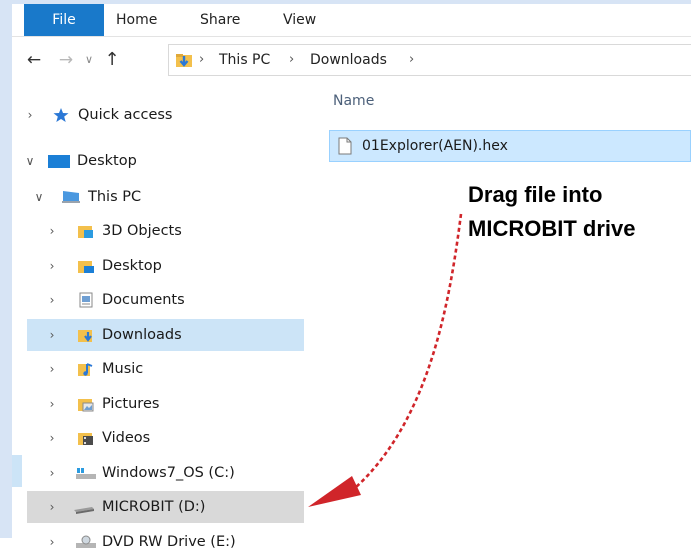  Describe the element at coordinates (165, 197) in the screenshot. I see `nav-item-this-pc: ∨ This PC` at that location.